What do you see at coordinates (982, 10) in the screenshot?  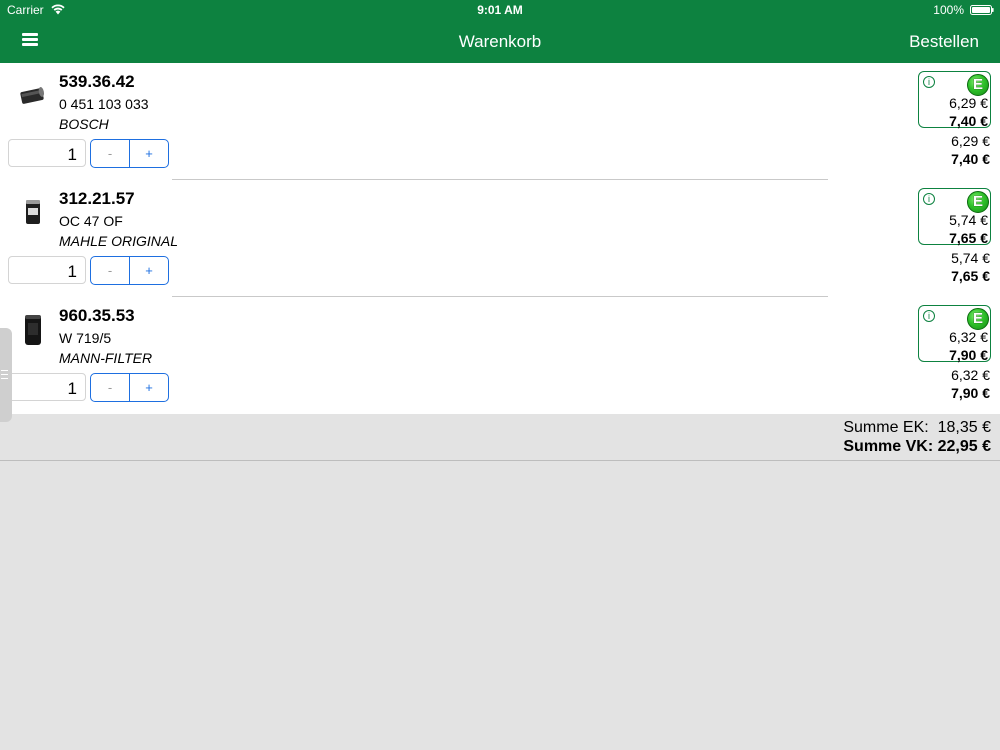 I see `battery-icon` at bounding box center [982, 10].